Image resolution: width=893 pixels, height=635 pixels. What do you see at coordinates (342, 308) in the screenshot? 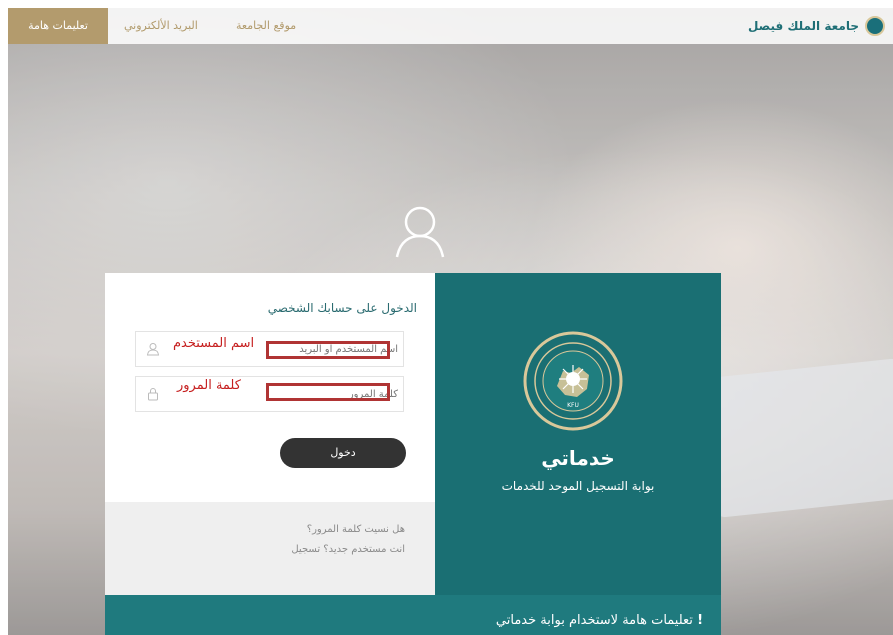
I see `login-title: الدخول على حسابك الشخصي` at bounding box center [342, 308].